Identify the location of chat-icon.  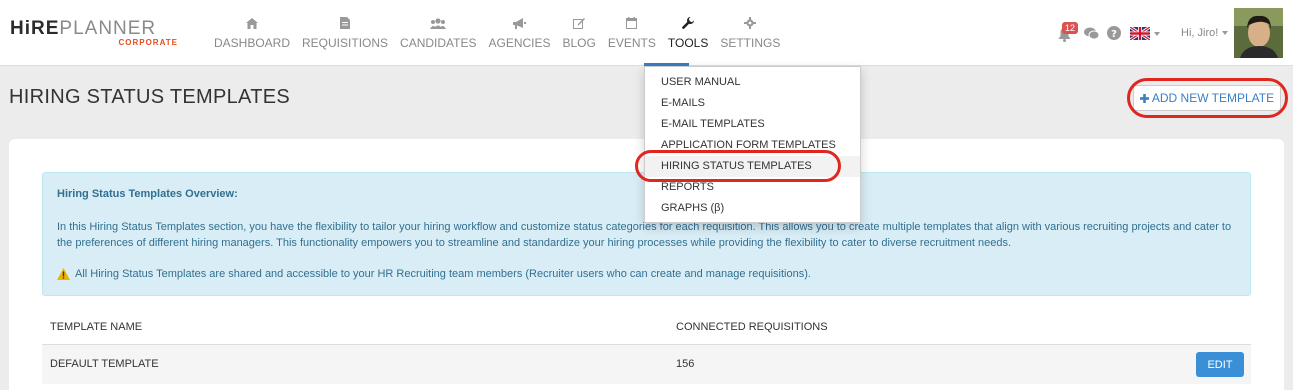
(1092, 33).